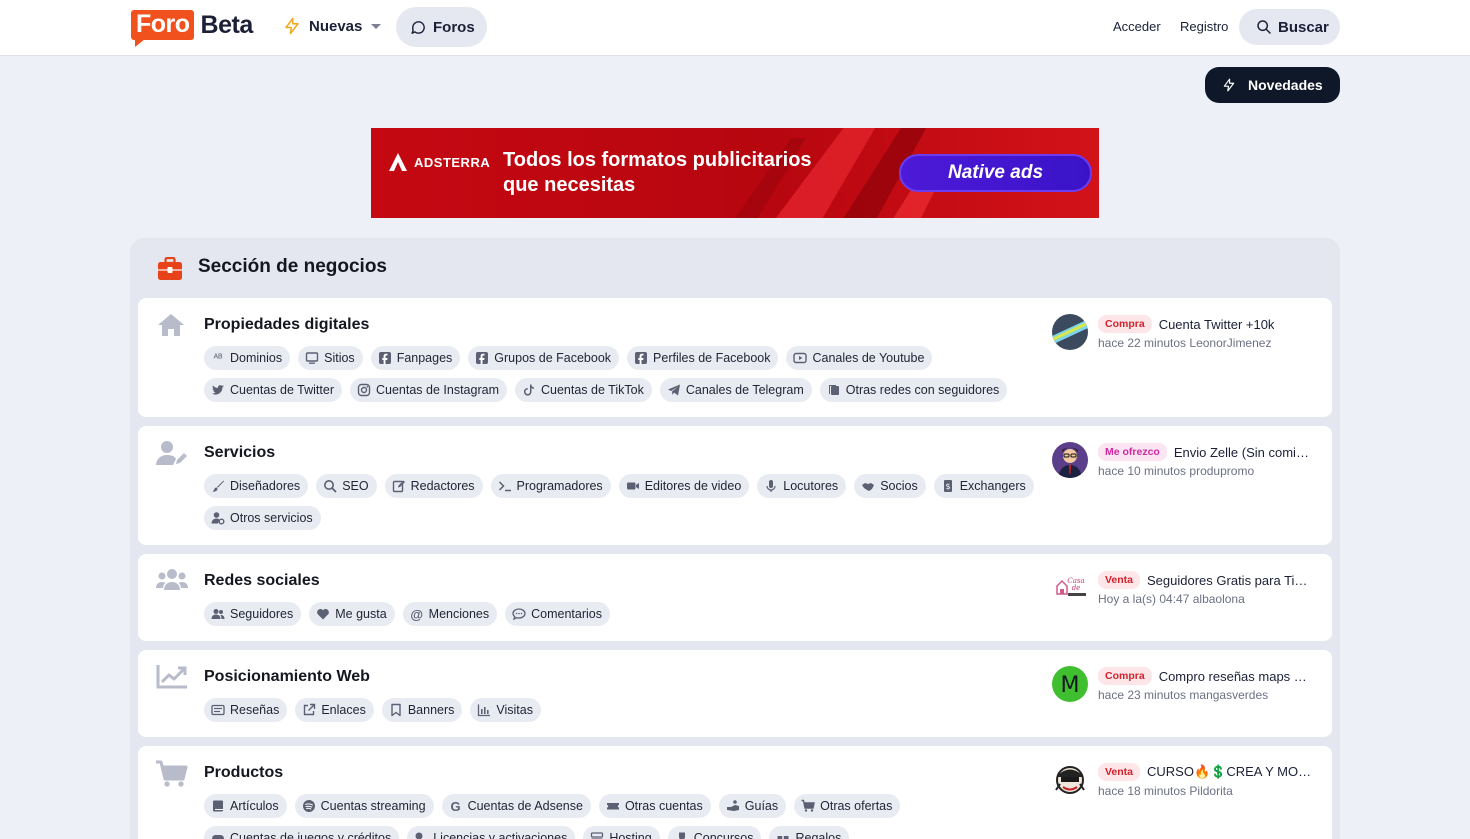 Image resolution: width=1470 pixels, height=839 pixels. Describe the element at coordinates (352, 614) in the screenshot. I see `subforum-chip: Me gusta` at that location.